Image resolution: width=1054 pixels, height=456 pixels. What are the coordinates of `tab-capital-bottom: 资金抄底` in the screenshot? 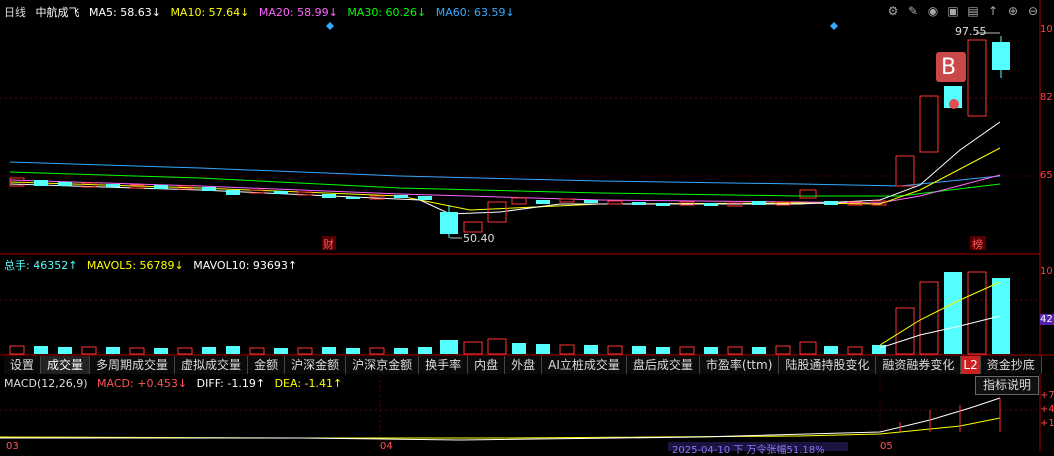 It's located at (1011, 365).